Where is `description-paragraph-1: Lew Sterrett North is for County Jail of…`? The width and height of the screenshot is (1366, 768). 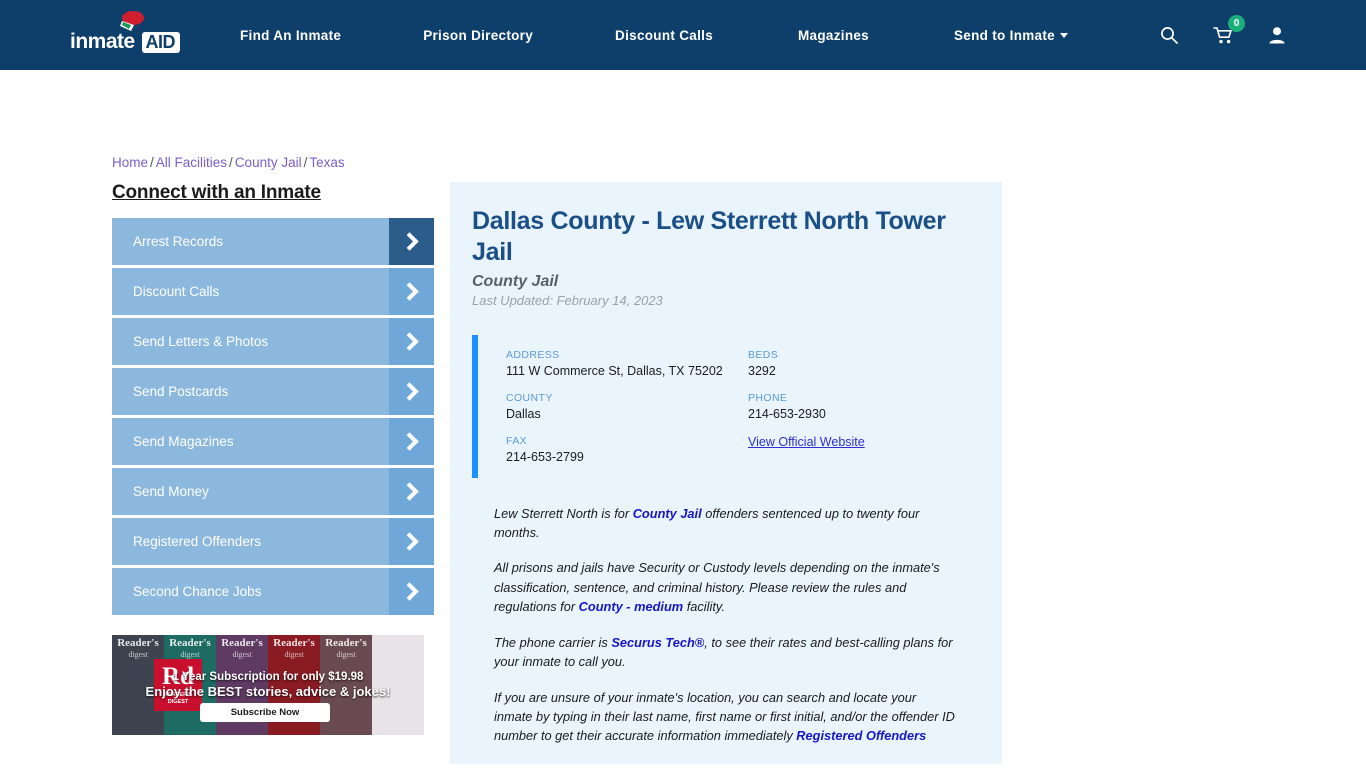
description-paragraph-1: Lew Sterrett North is for County Jail of… is located at coordinates (726, 523).